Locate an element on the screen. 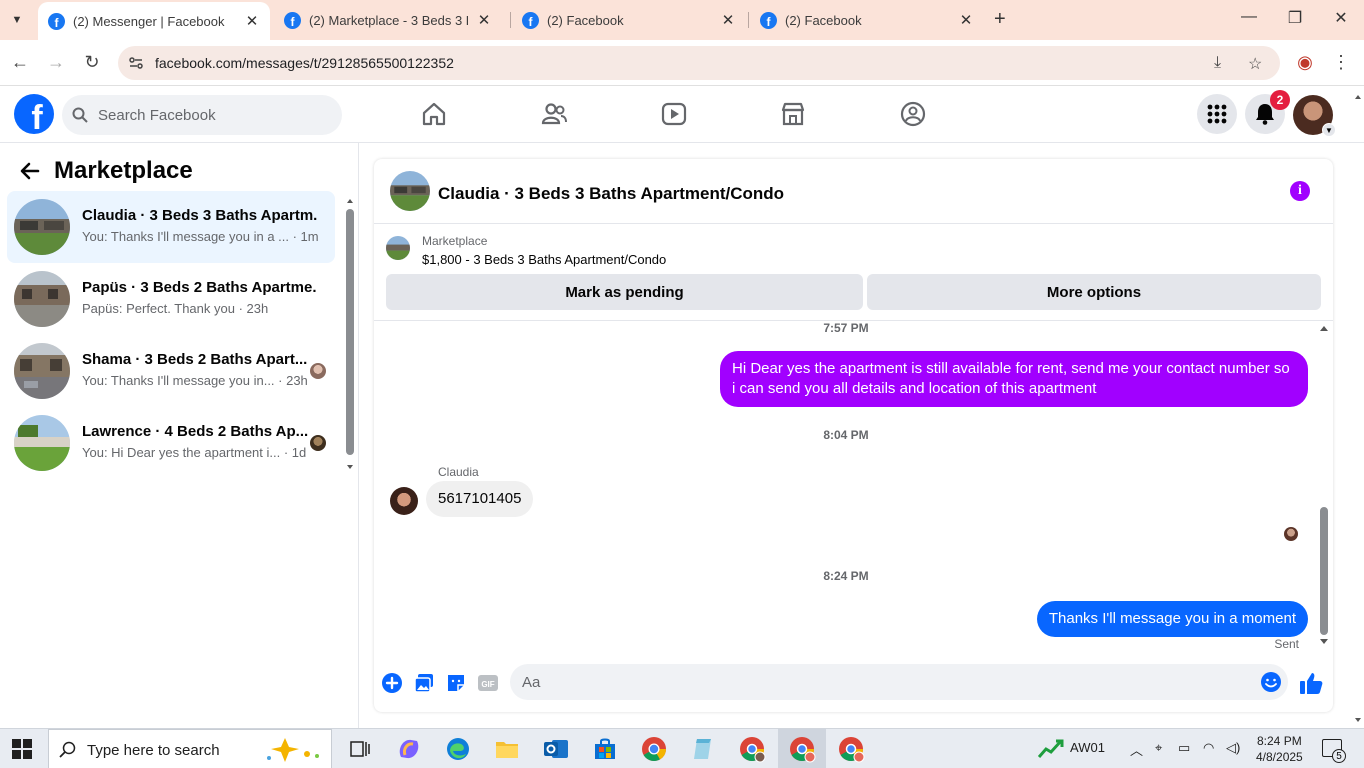  tab-title: (2) Facebook is located at coordinates (823, 20).